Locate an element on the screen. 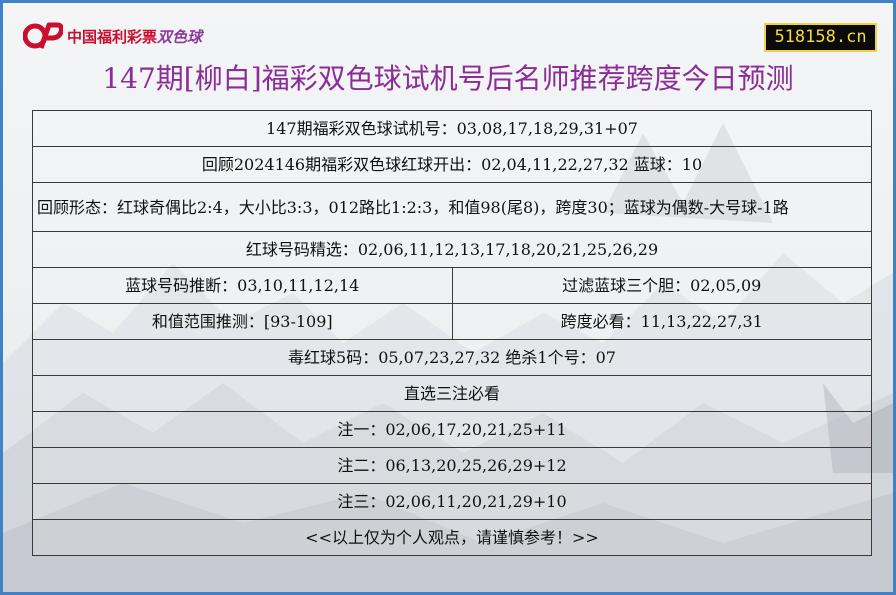 The image size is (896, 595). test-numbers-cell: 147期福彩双色球试机号：03,08,17,18,29,31+07 is located at coordinates (452, 128).